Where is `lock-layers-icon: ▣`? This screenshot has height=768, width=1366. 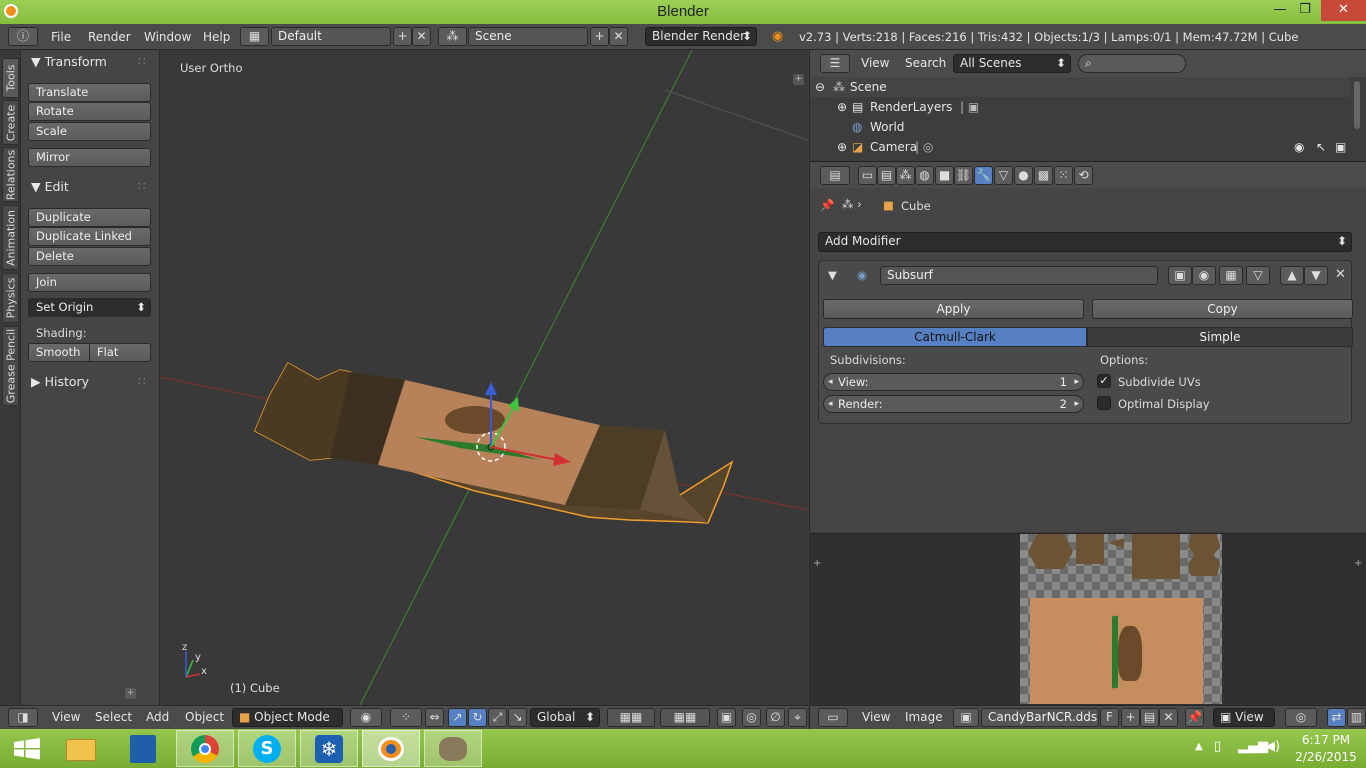
lock-layers-icon: ▣ is located at coordinates (726, 717).